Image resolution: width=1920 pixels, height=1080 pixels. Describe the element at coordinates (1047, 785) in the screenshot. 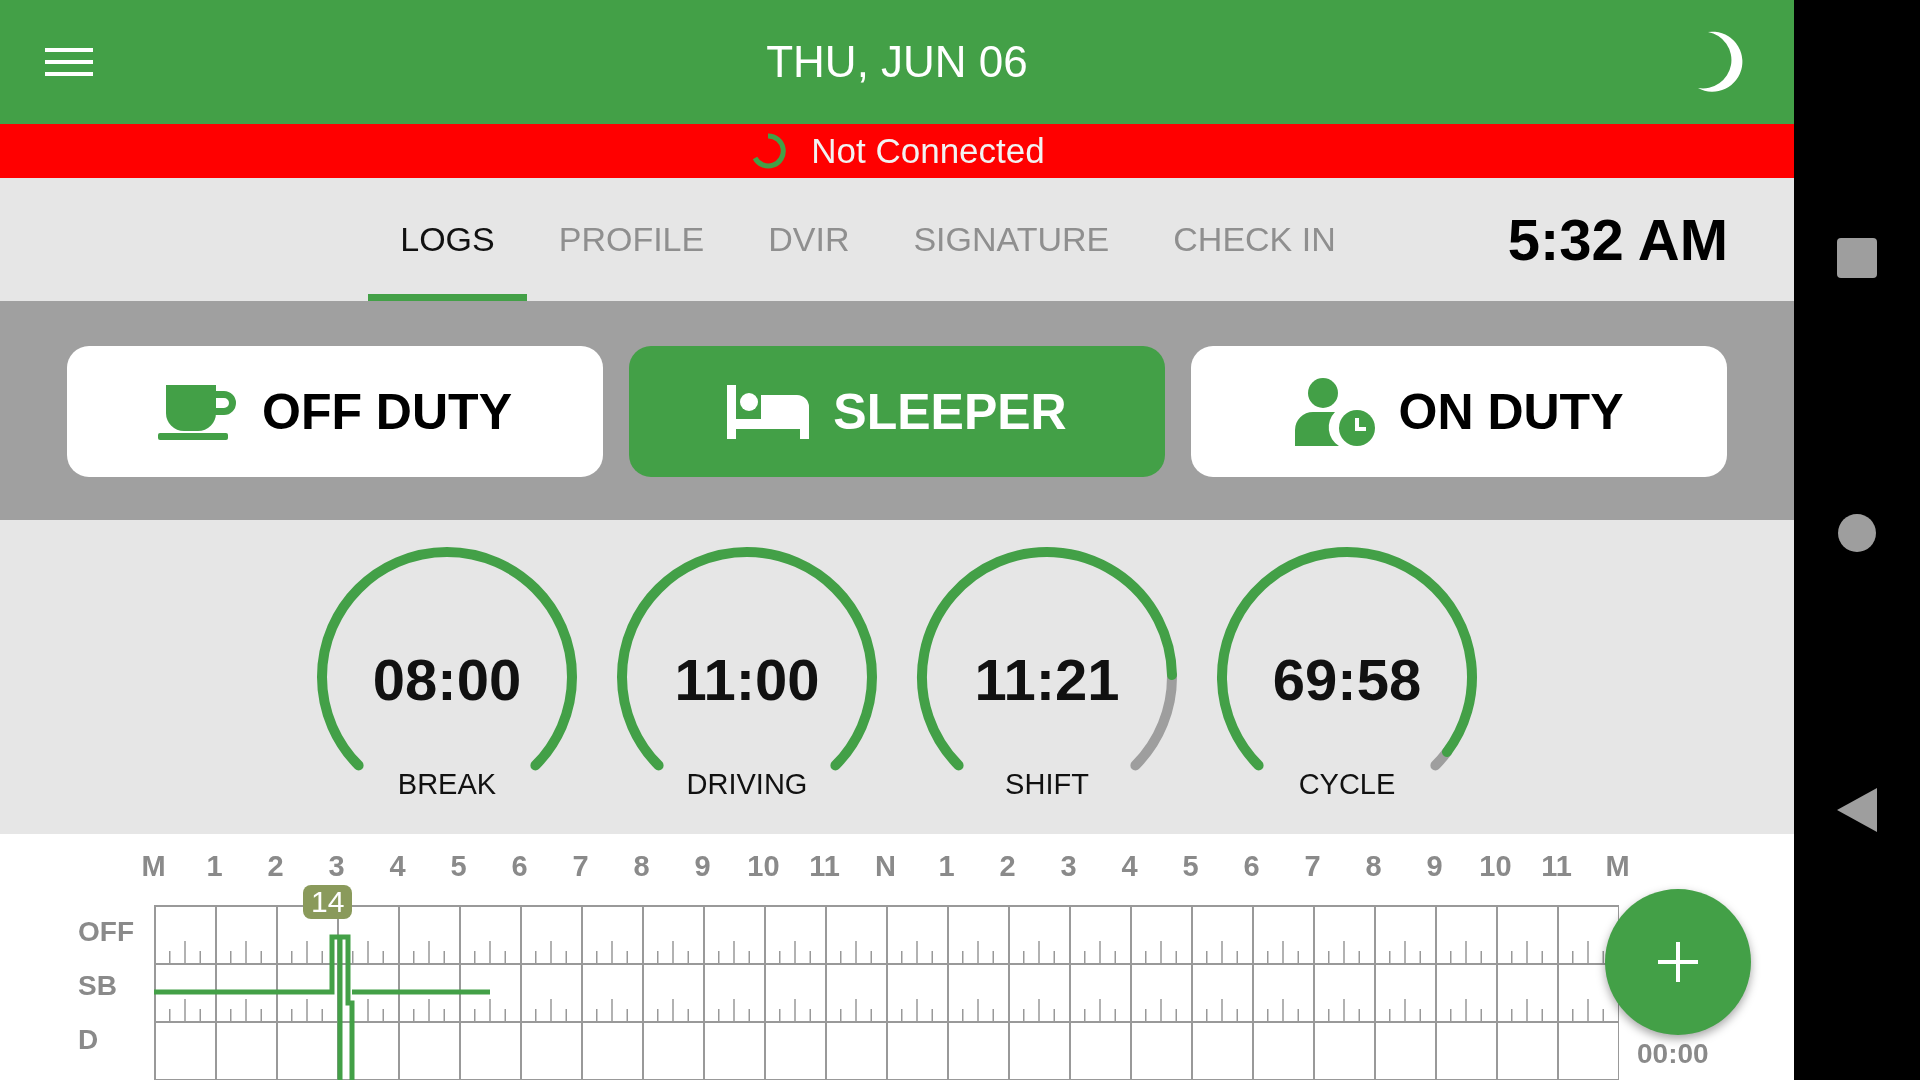

I see `gauge-label: SHIFT` at that location.